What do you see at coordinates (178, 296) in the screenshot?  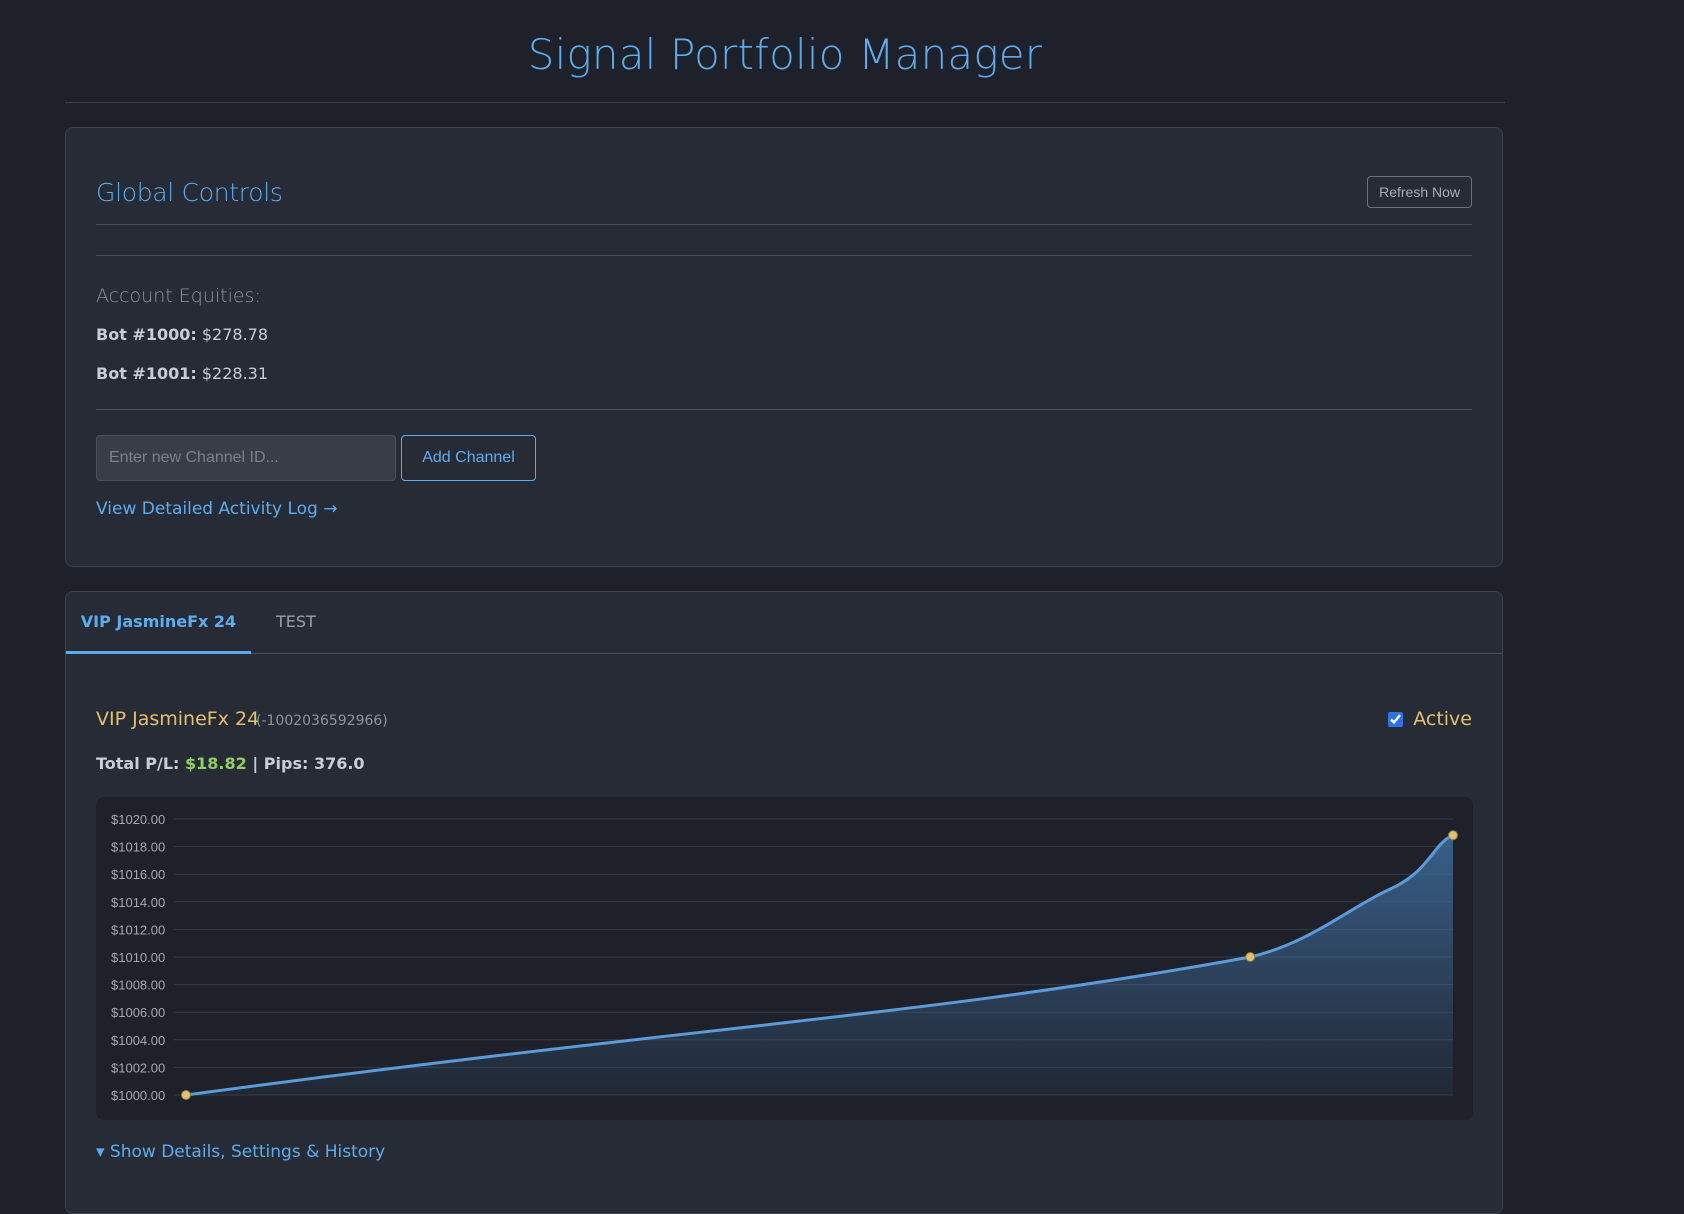 I see `account-equities-label: Account Equities:` at bounding box center [178, 296].